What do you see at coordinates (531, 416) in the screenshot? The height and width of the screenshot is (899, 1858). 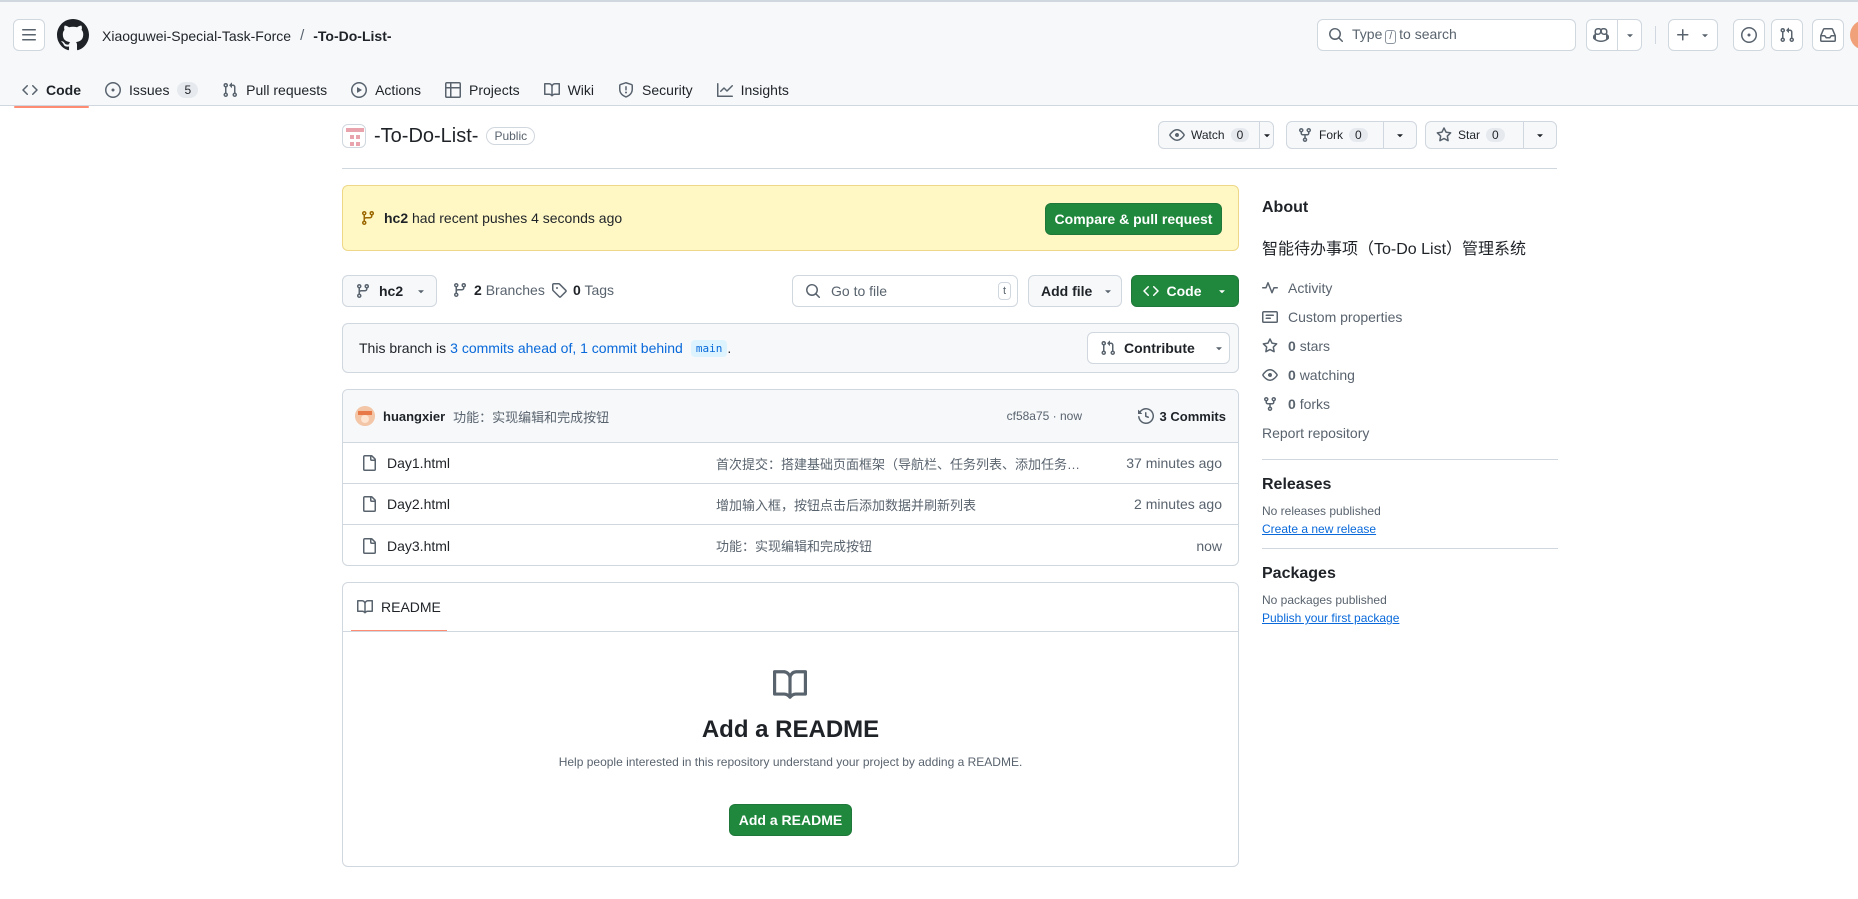 I see `commit-message: 功能：实现编辑和完成按钮` at bounding box center [531, 416].